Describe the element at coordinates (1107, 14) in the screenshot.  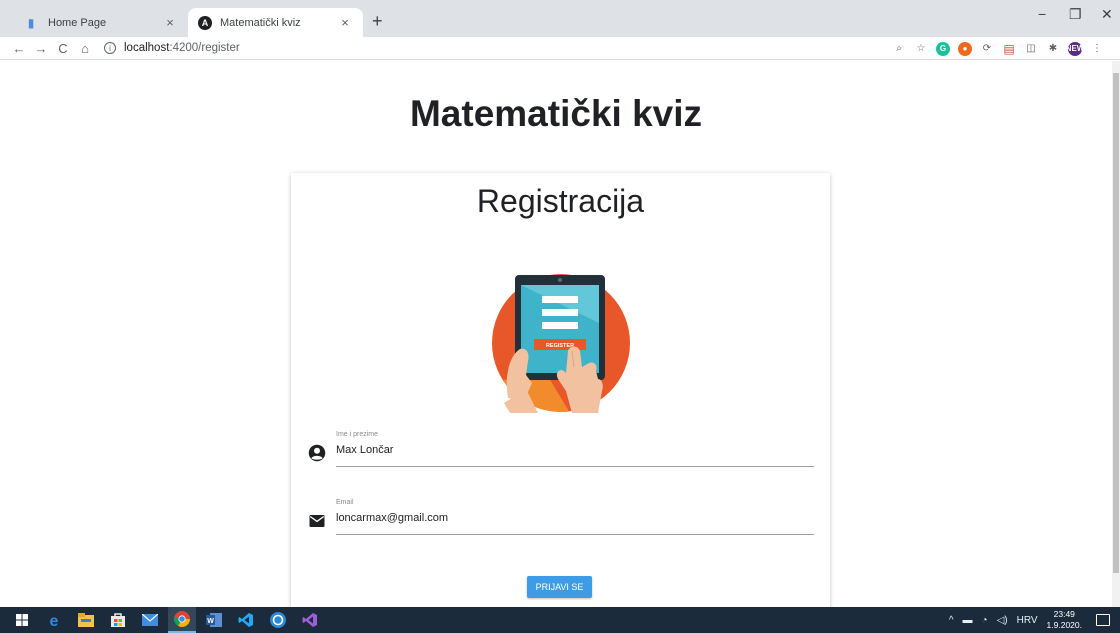
I see `window-close-button: ✕` at that location.